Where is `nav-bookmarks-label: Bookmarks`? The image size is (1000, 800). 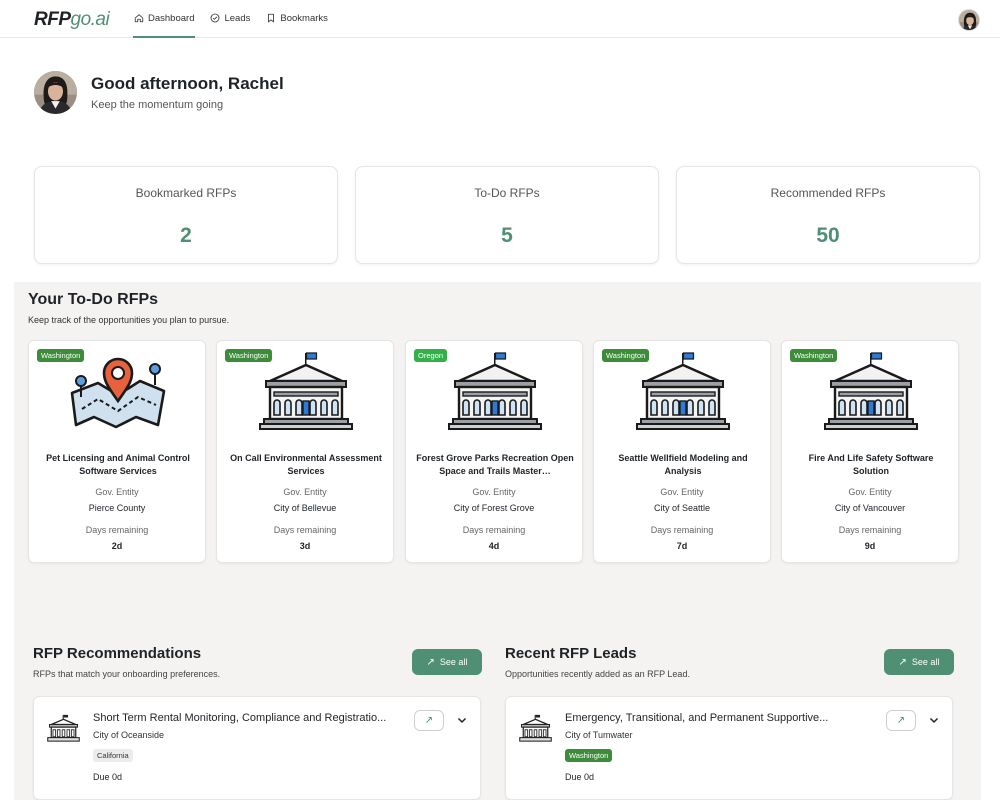
nav-bookmarks-label: Bookmarks is located at coordinates (304, 18).